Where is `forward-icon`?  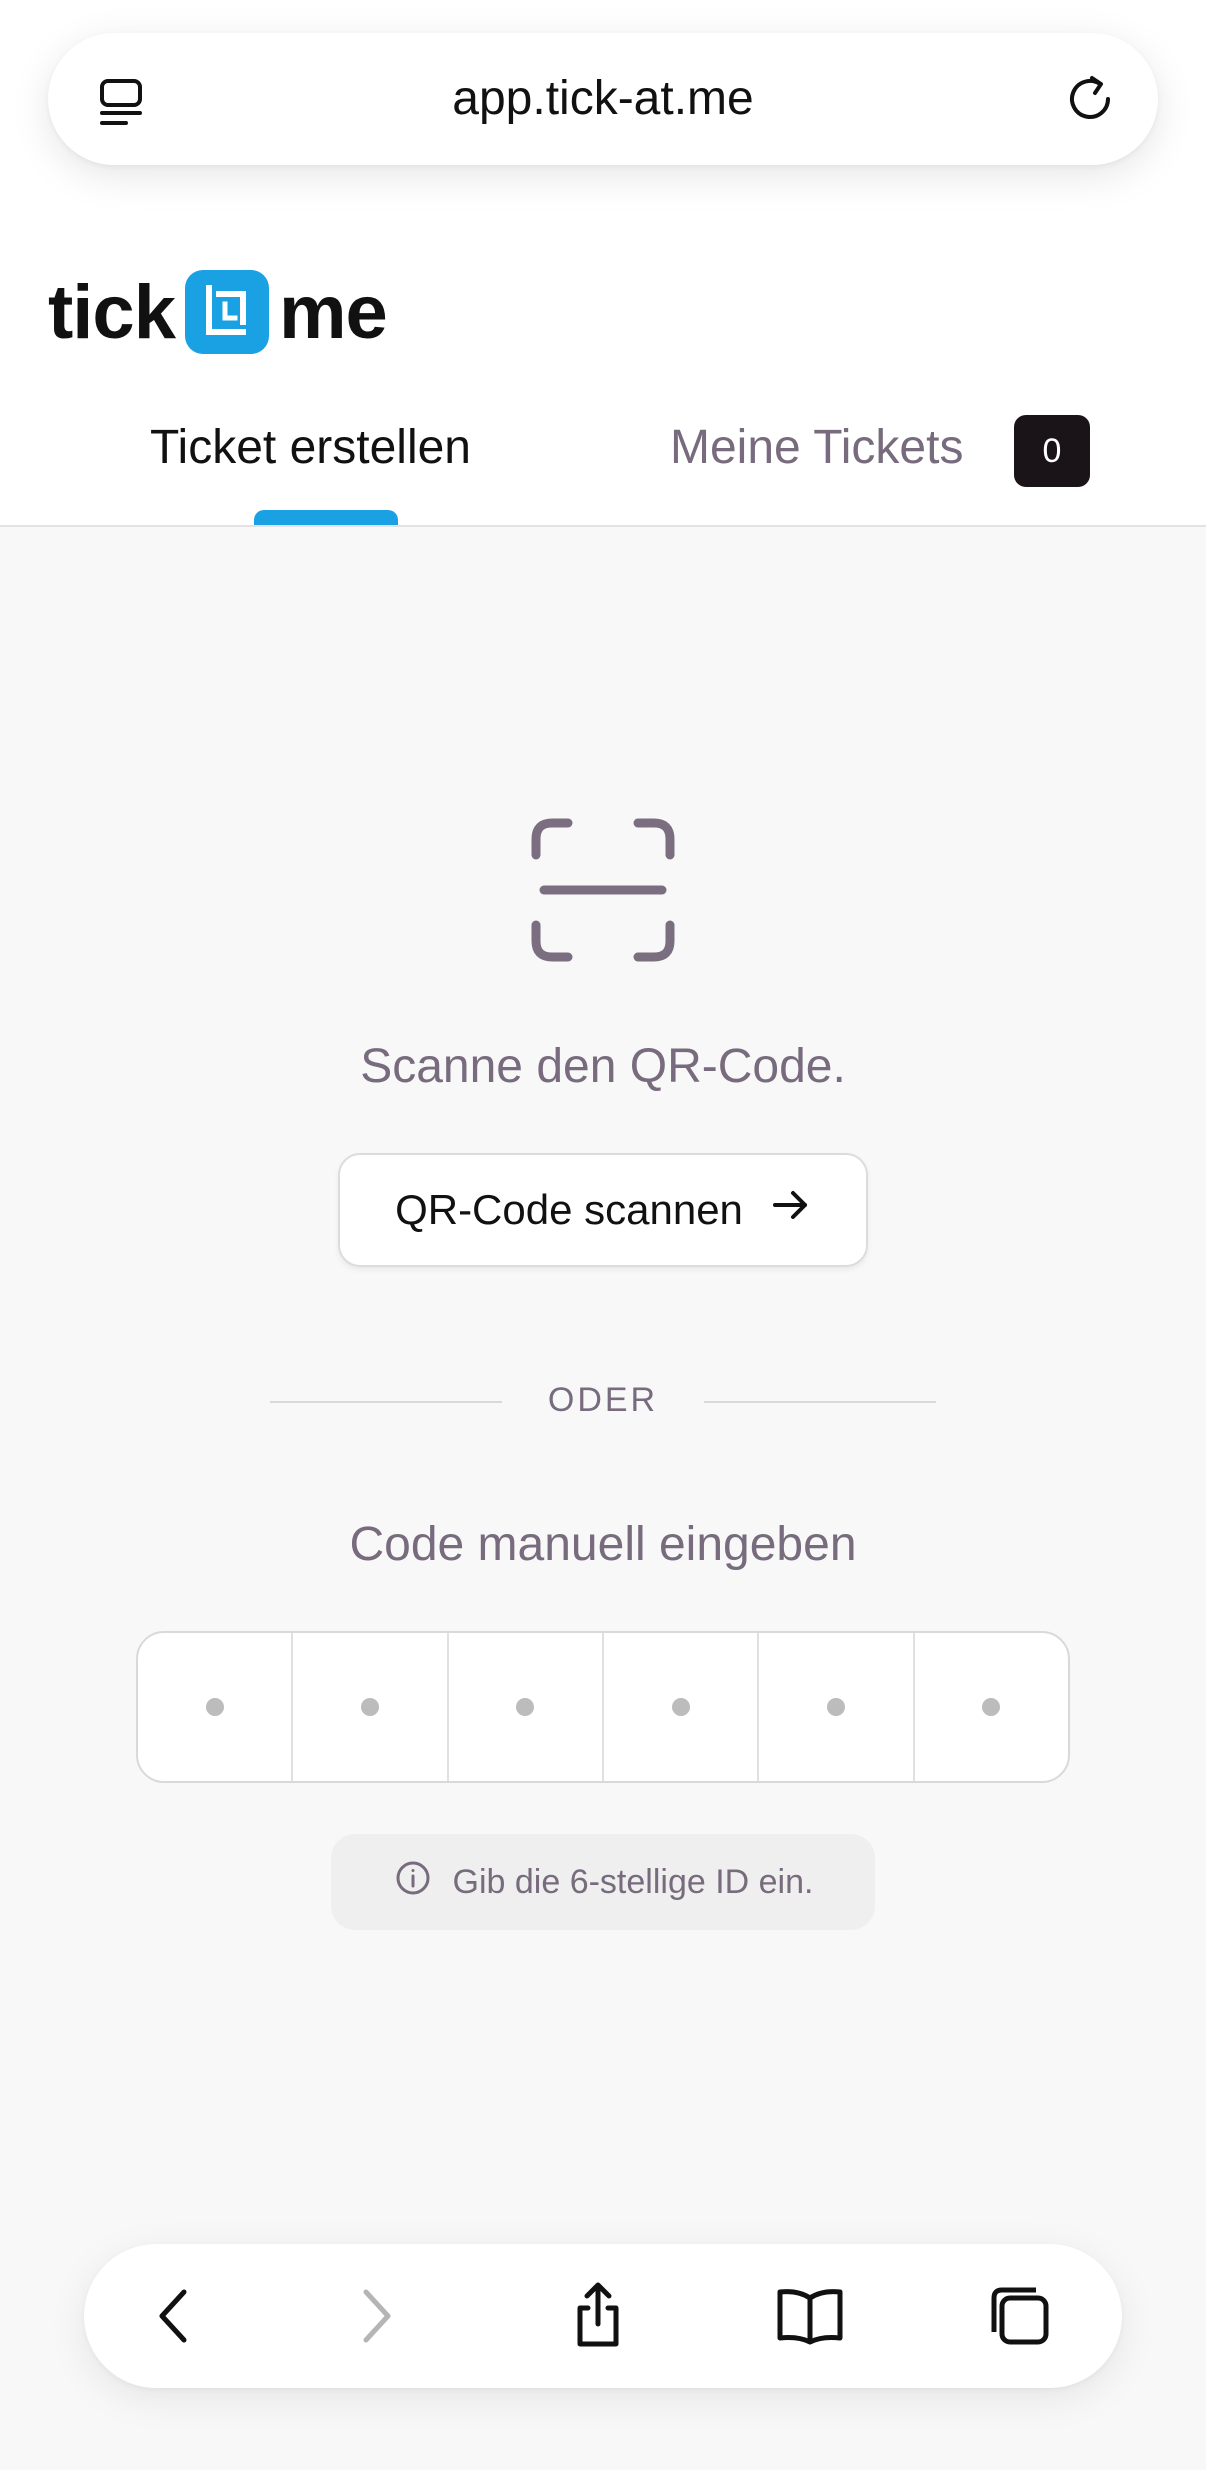
forward-icon is located at coordinates (374, 2316).